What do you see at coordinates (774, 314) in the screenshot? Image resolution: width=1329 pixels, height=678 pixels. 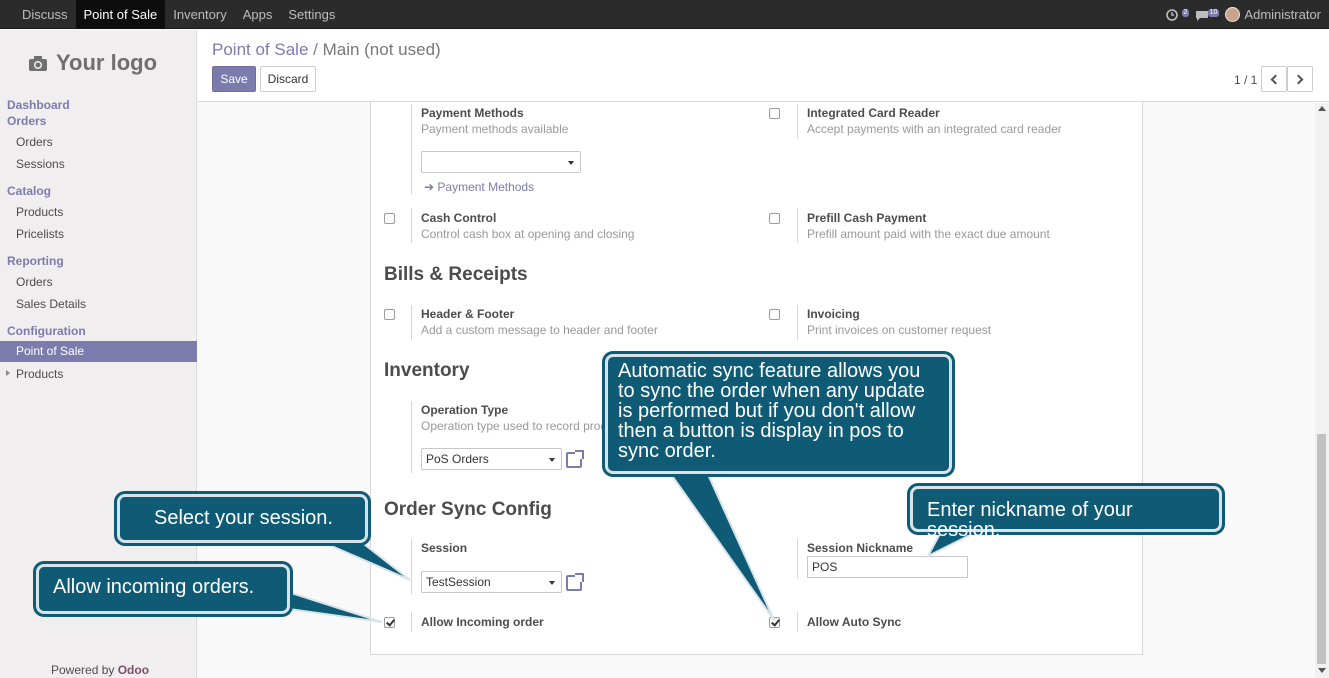 I see `invoicing-checkbox` at bounding box center [774, 314].